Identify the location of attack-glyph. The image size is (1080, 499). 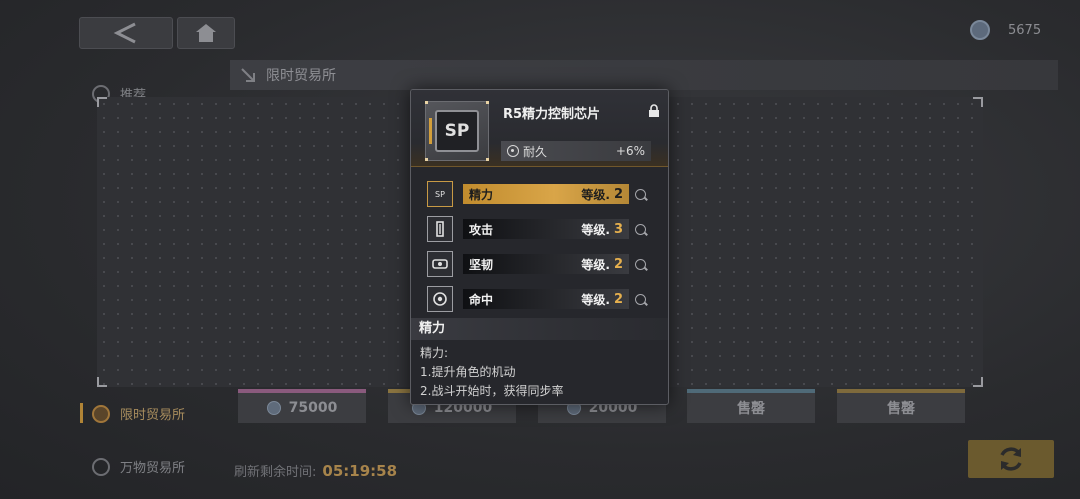
(440, 229).